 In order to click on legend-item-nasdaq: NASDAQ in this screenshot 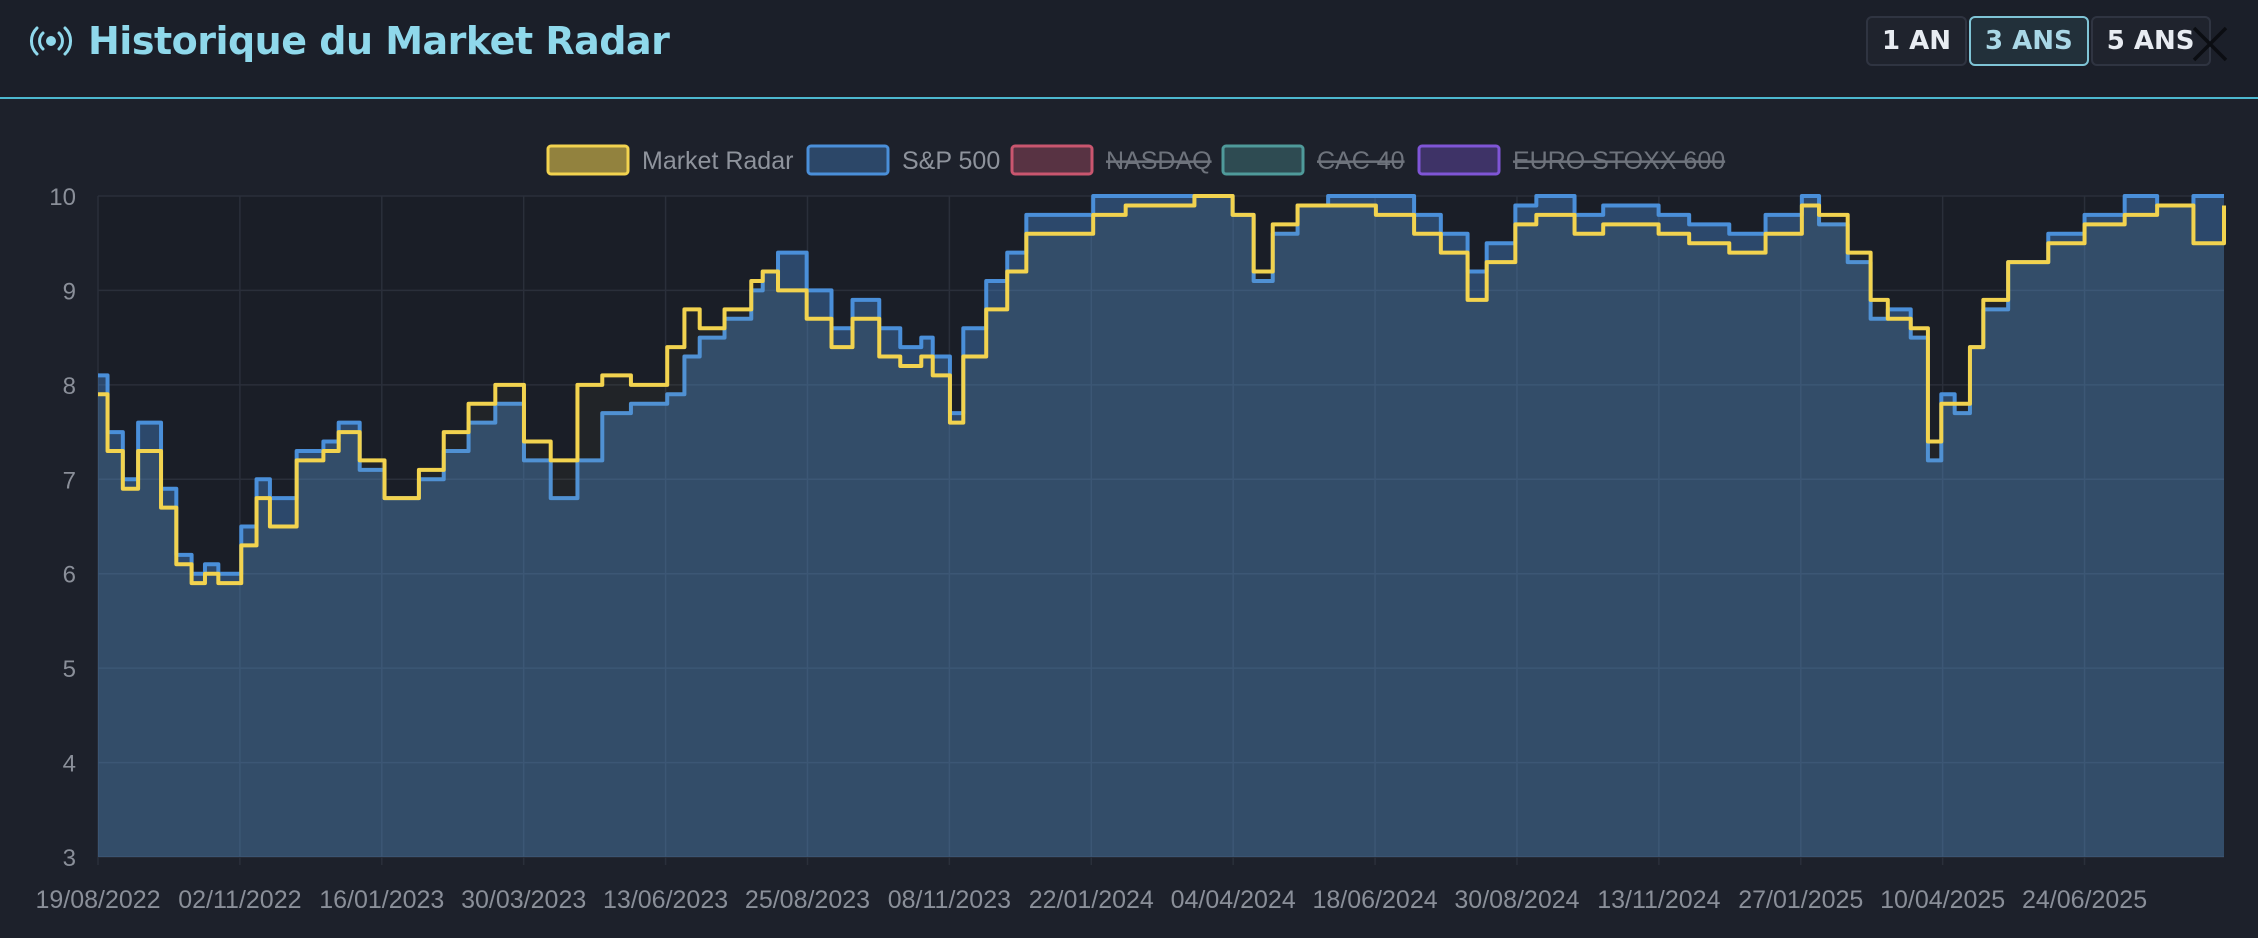, I will do `click(1111, 160)`.